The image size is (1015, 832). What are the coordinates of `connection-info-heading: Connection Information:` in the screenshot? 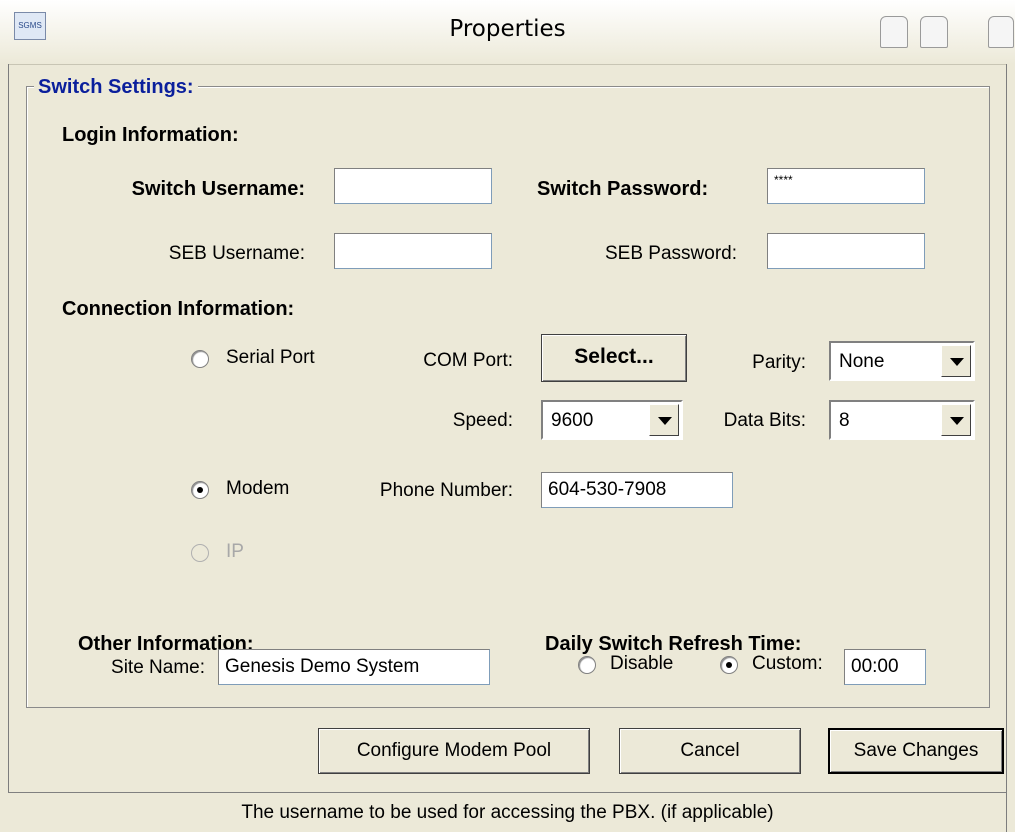 It's located at (178, 309).